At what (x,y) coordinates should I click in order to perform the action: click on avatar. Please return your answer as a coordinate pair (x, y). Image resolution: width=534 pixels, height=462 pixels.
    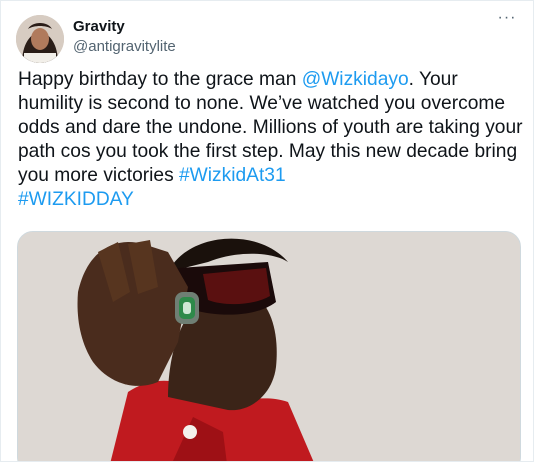
    Looking at the image, I should click on (40, 39).